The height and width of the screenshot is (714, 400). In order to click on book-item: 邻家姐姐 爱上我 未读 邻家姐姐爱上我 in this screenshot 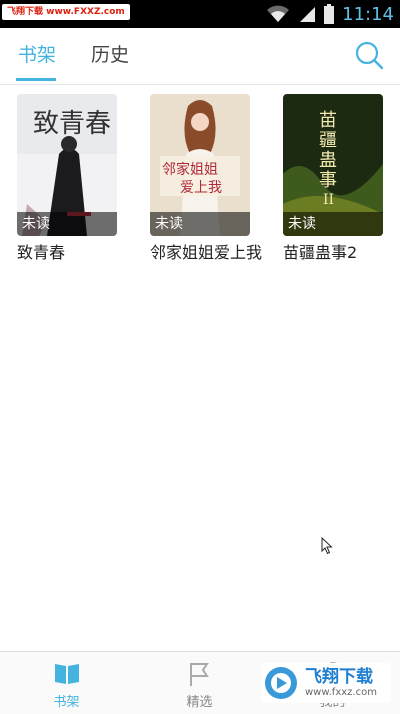, I will do `click(206, 178)`.